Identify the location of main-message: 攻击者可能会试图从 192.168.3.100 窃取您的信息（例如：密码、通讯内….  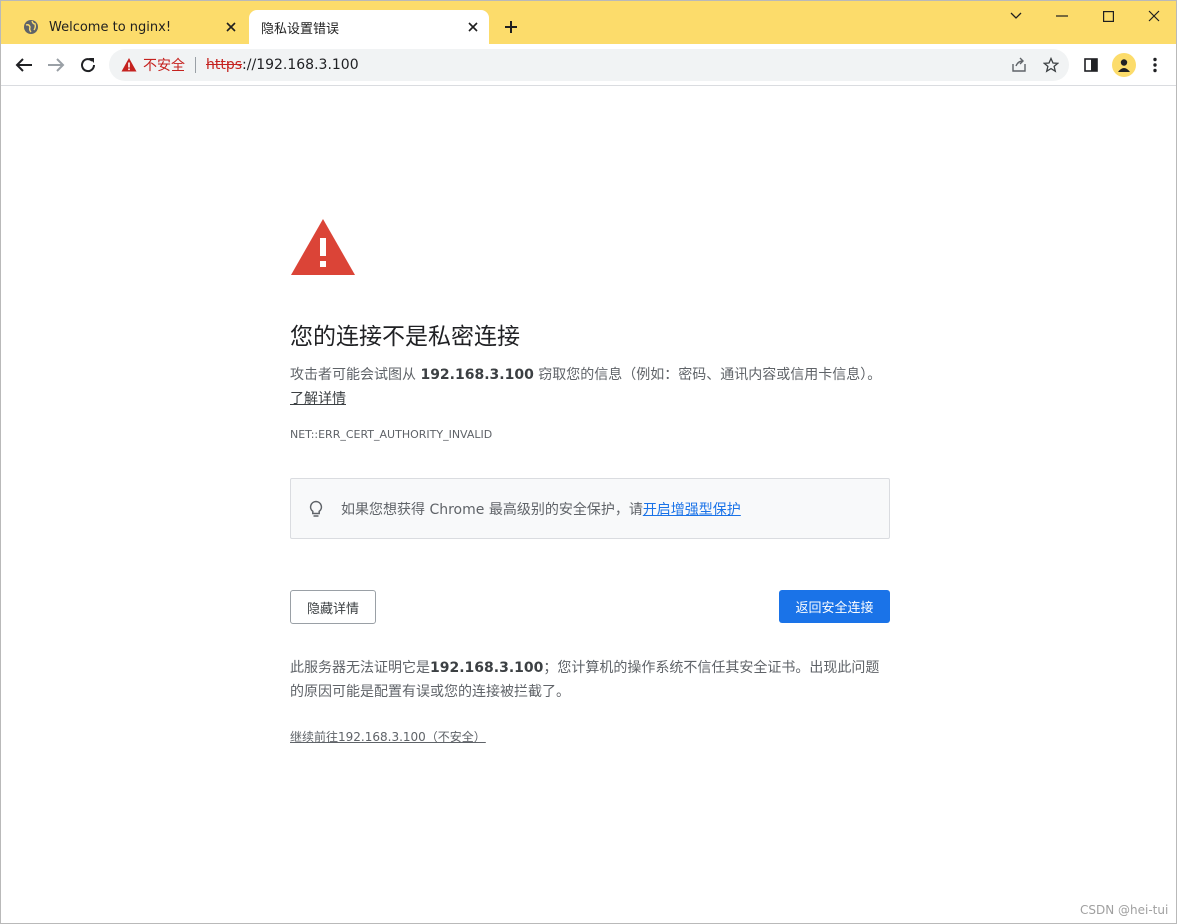
(590, 387).